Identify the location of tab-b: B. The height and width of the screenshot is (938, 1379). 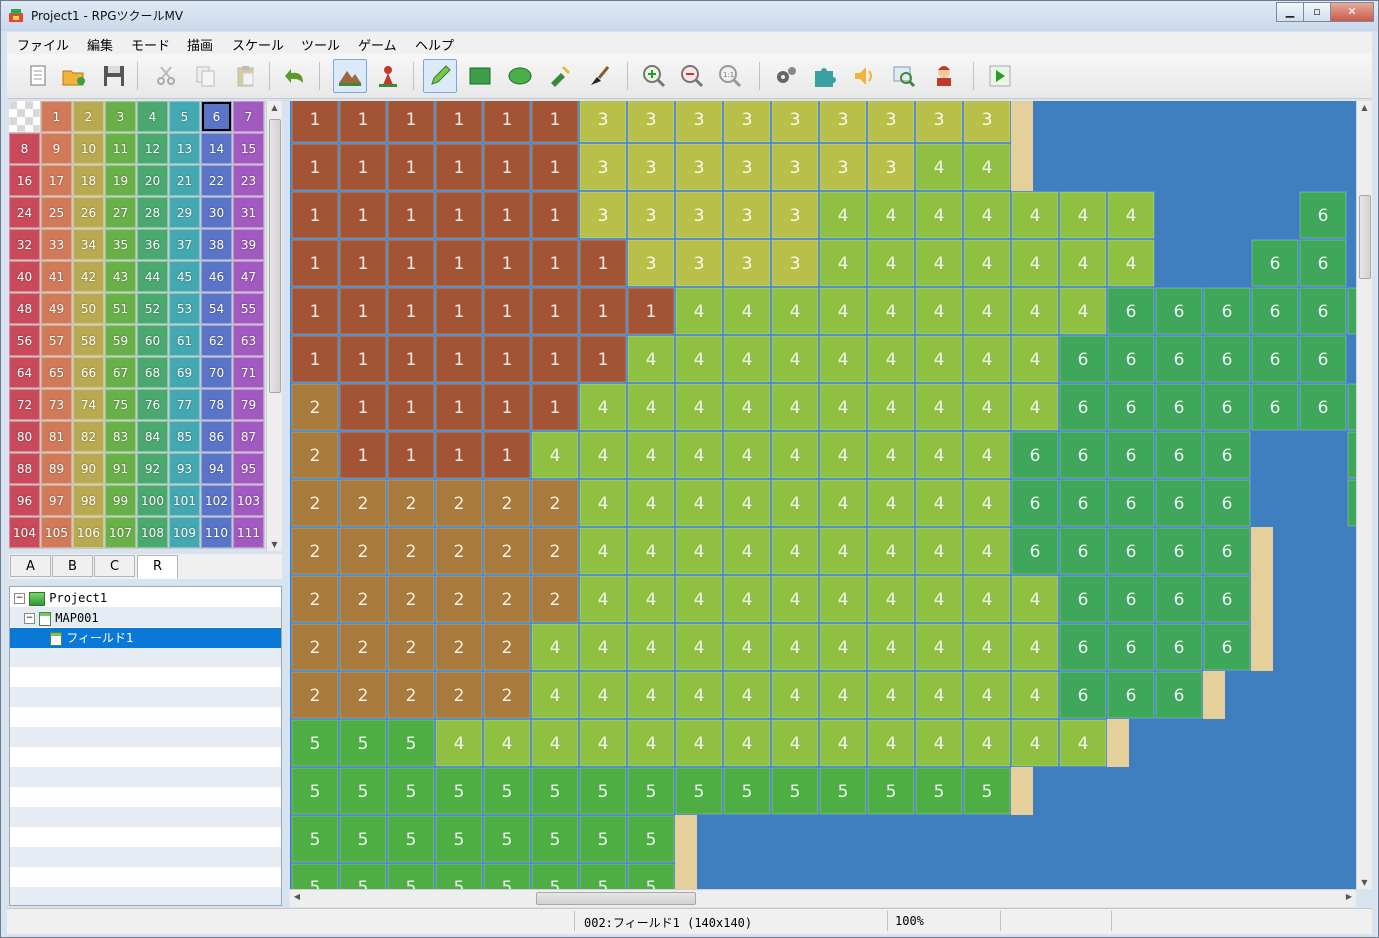
(72, 566).